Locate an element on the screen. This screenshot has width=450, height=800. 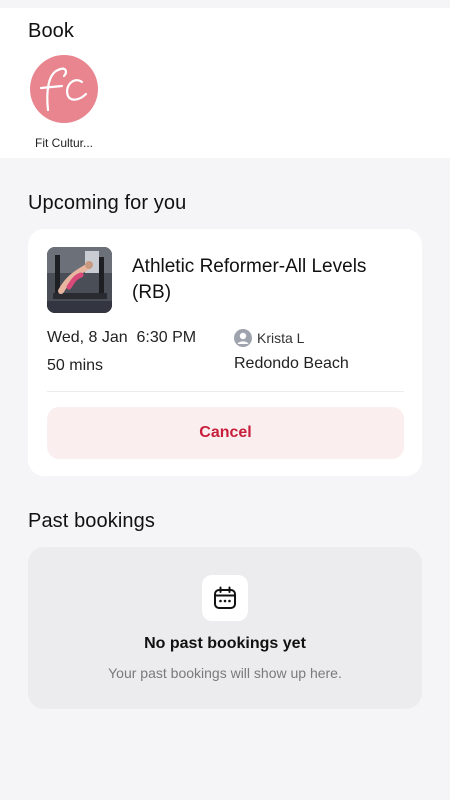
status-strip is located at coordinates (225, 4).